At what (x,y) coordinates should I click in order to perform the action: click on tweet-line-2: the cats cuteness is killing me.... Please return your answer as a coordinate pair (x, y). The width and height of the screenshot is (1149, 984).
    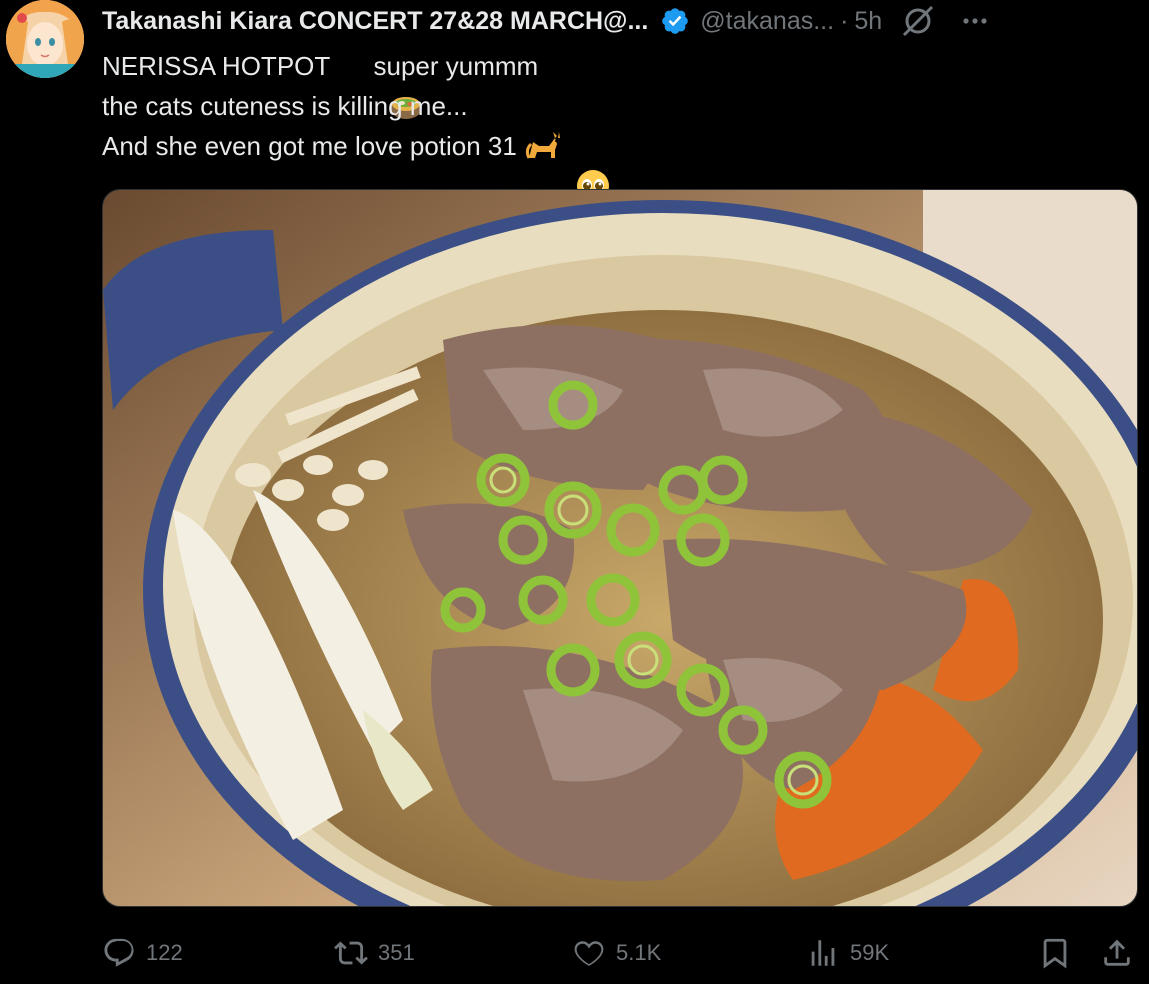
    Looking at the image, I should click on (331, 122).